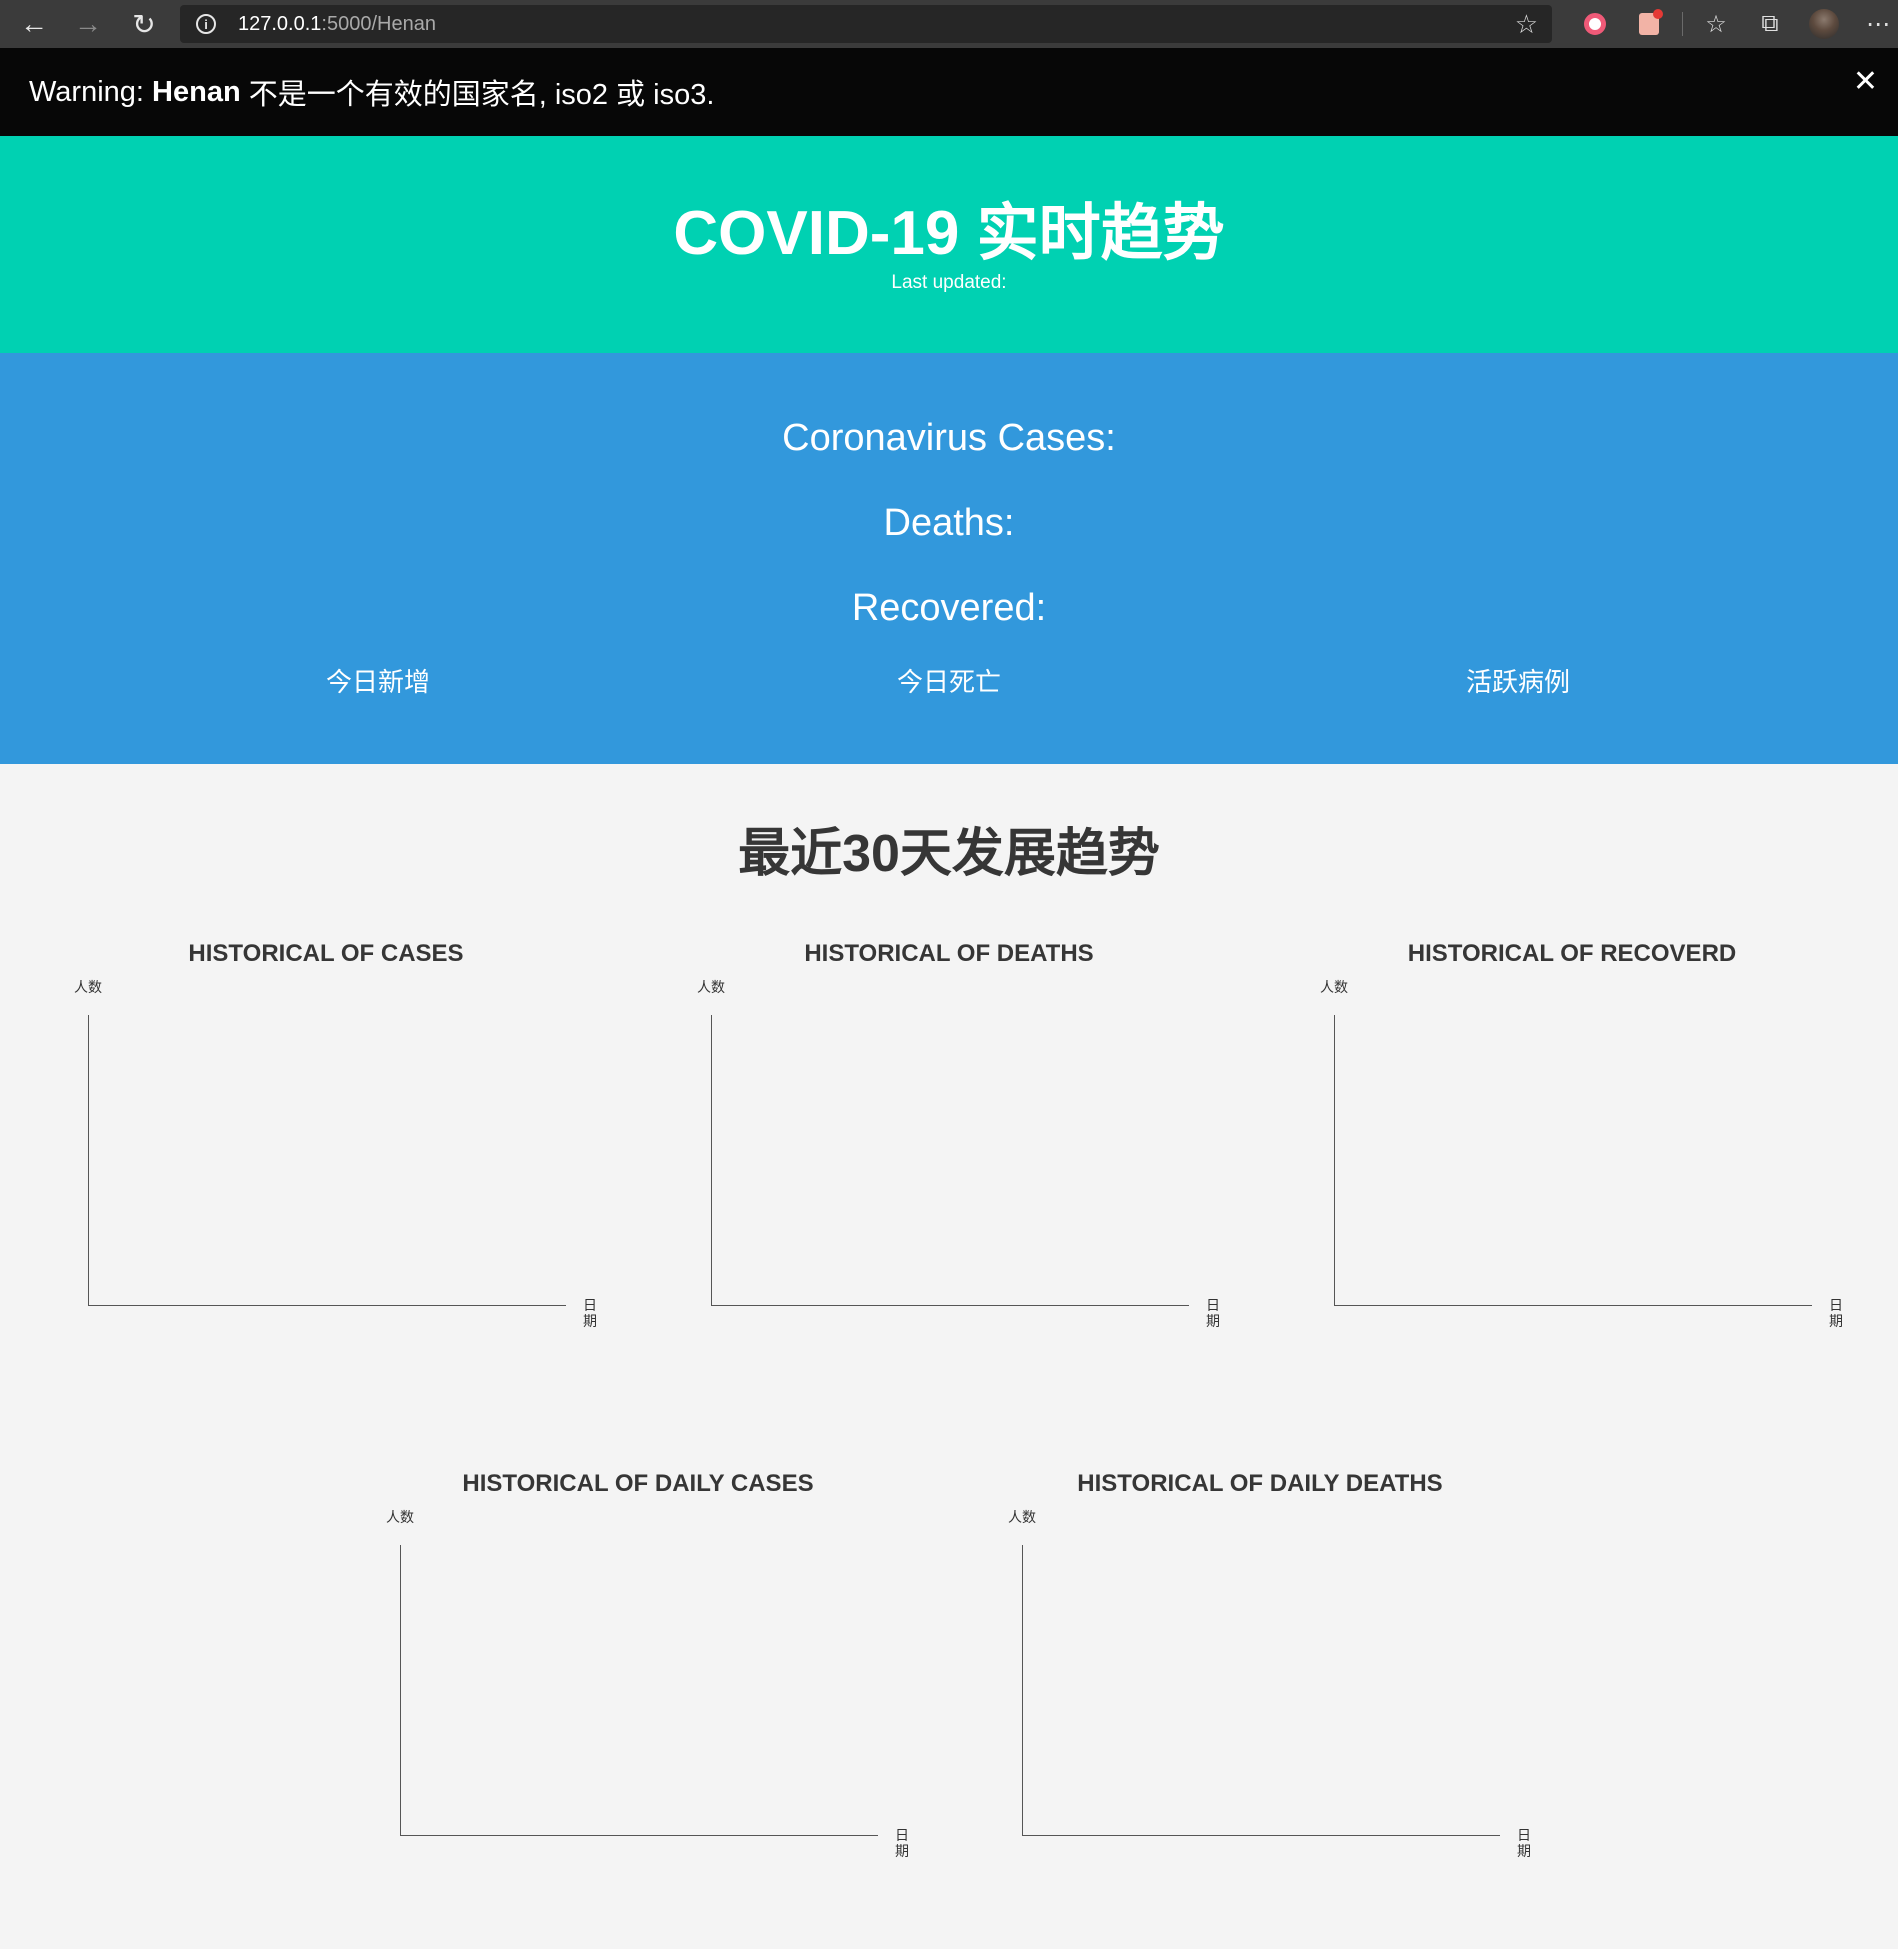 The width and height of the screenshot is (1898, 1949). I want to click on warning-country: Henan, so click(196, 91).